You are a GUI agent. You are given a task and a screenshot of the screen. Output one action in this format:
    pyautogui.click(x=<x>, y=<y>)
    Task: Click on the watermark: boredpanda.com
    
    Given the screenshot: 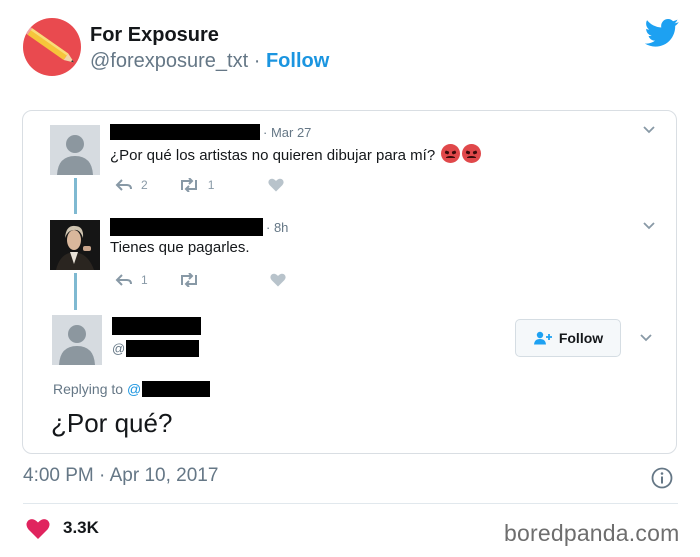 What is the action you would take?
    pyautogui.click(x=592, y=533)
    